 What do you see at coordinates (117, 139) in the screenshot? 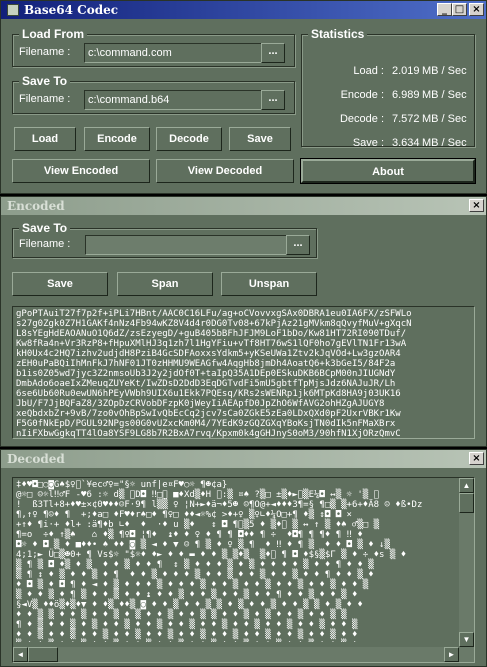
I see `encode-button: Encode` at bounding box center [117, 139].